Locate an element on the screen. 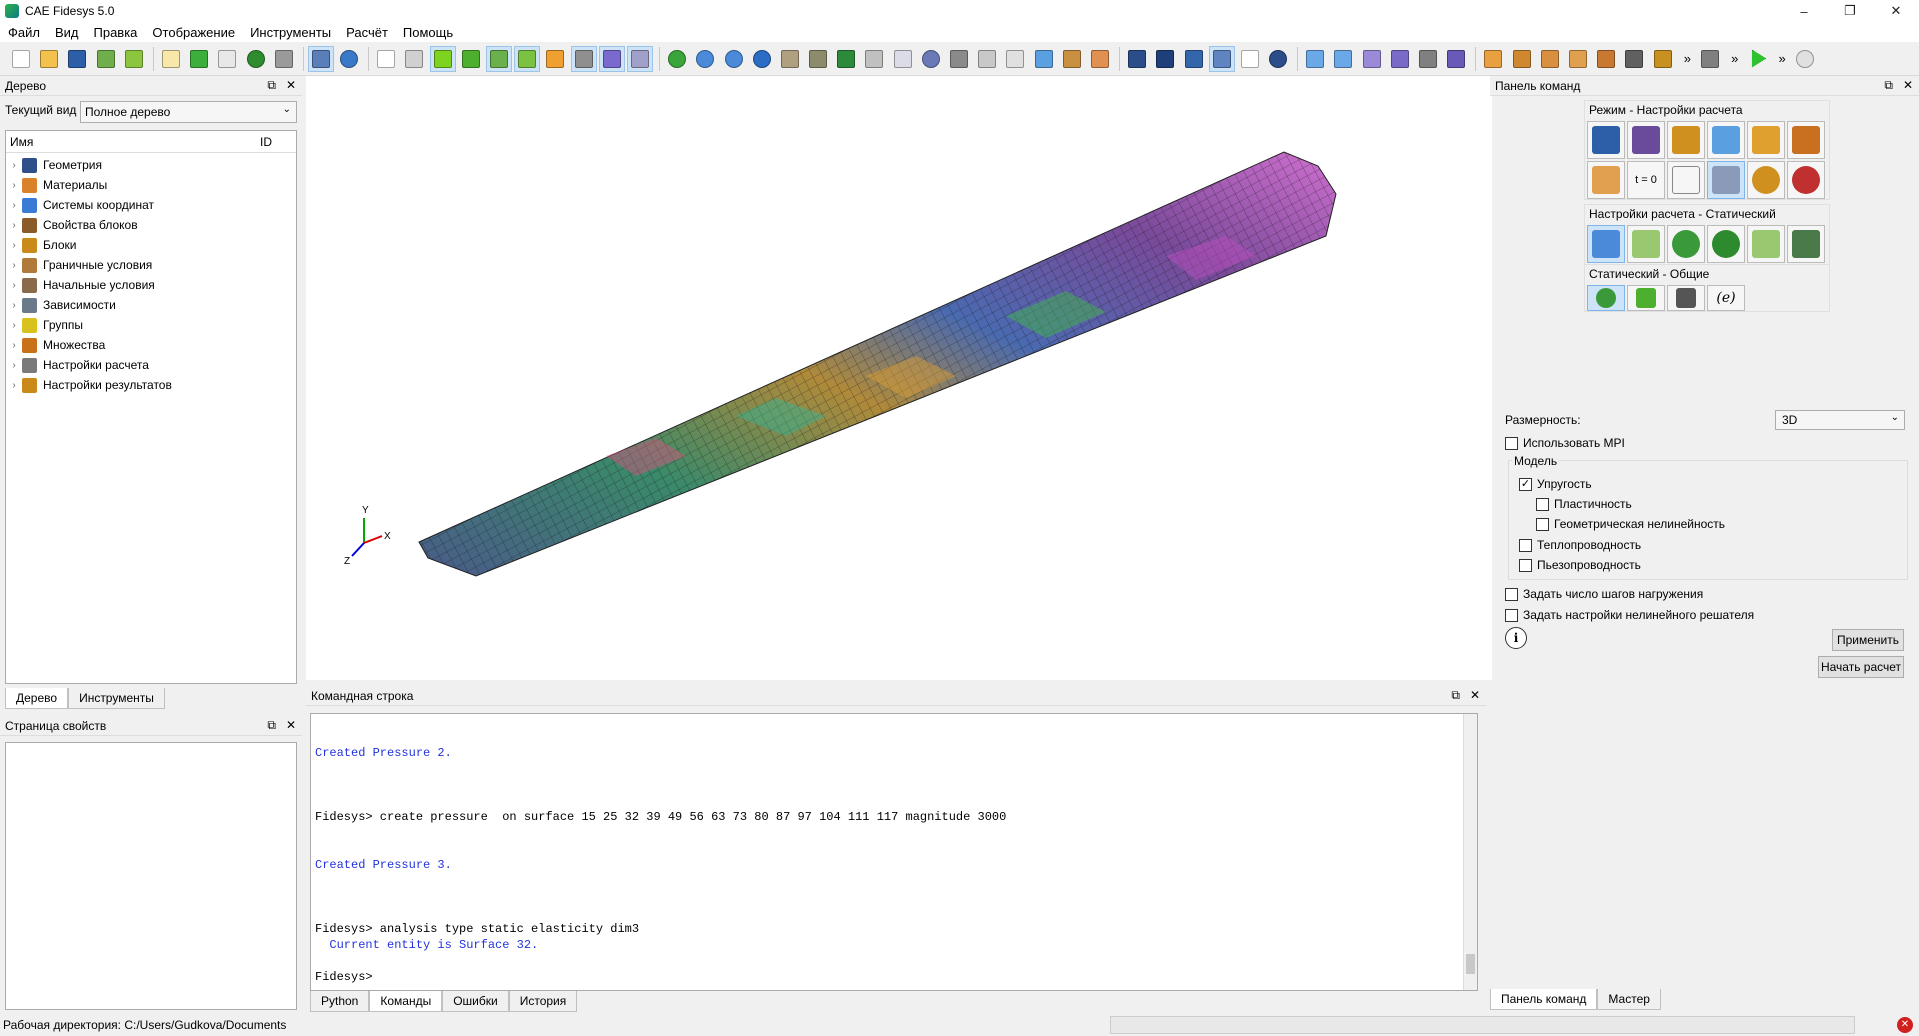  close-button: ✕ is located at coordinates (1896, 11).